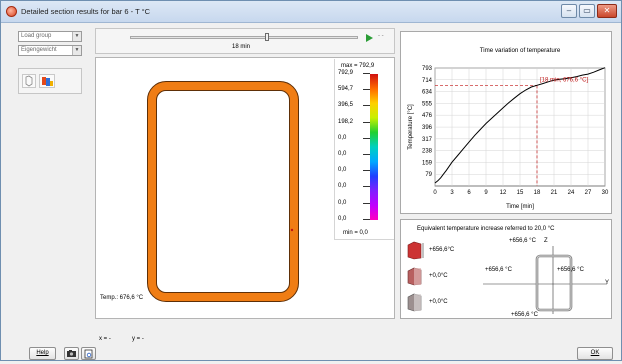 This screenshot has width=622, height=364. I want to click on section-z-gradient-icon, so click(415, 250).